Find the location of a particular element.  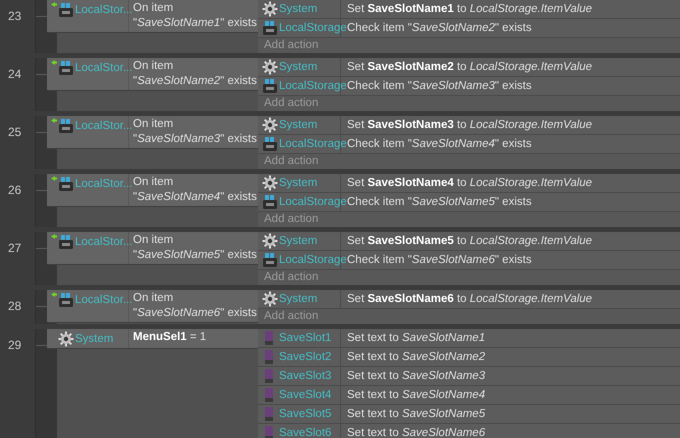

action-text: Set text to SaveSlotName3 is located at coordinates (416, 376).